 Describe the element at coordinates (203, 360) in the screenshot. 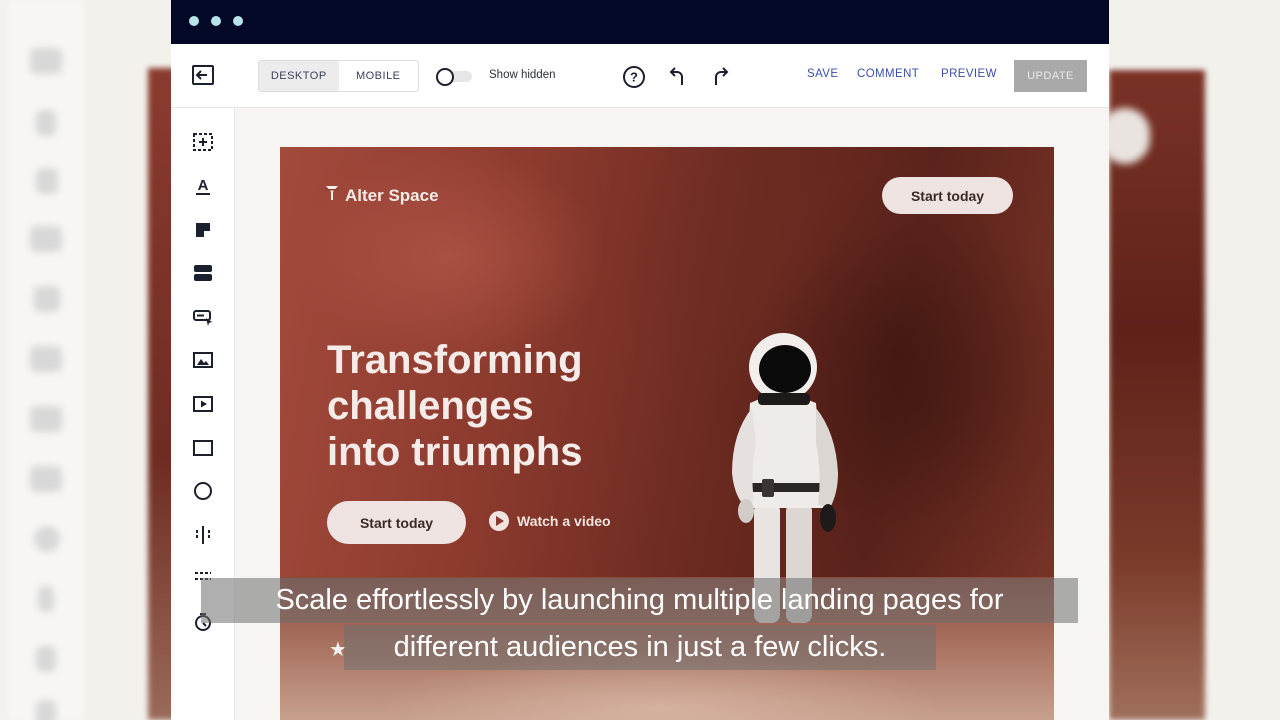

I see `image-icon` at that location.